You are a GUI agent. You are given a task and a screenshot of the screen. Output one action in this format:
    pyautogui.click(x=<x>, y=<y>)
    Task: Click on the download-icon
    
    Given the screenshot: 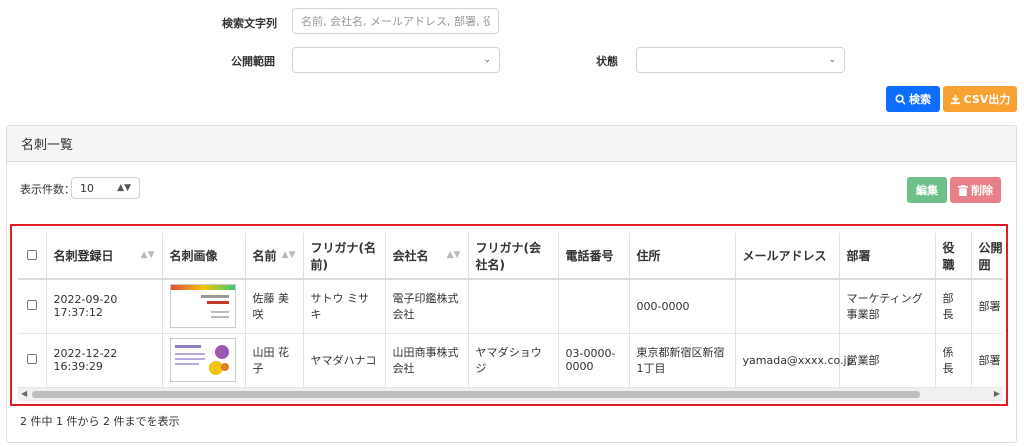 What is the action you would take?
    pyautogui.click(x=955, y=99)
    